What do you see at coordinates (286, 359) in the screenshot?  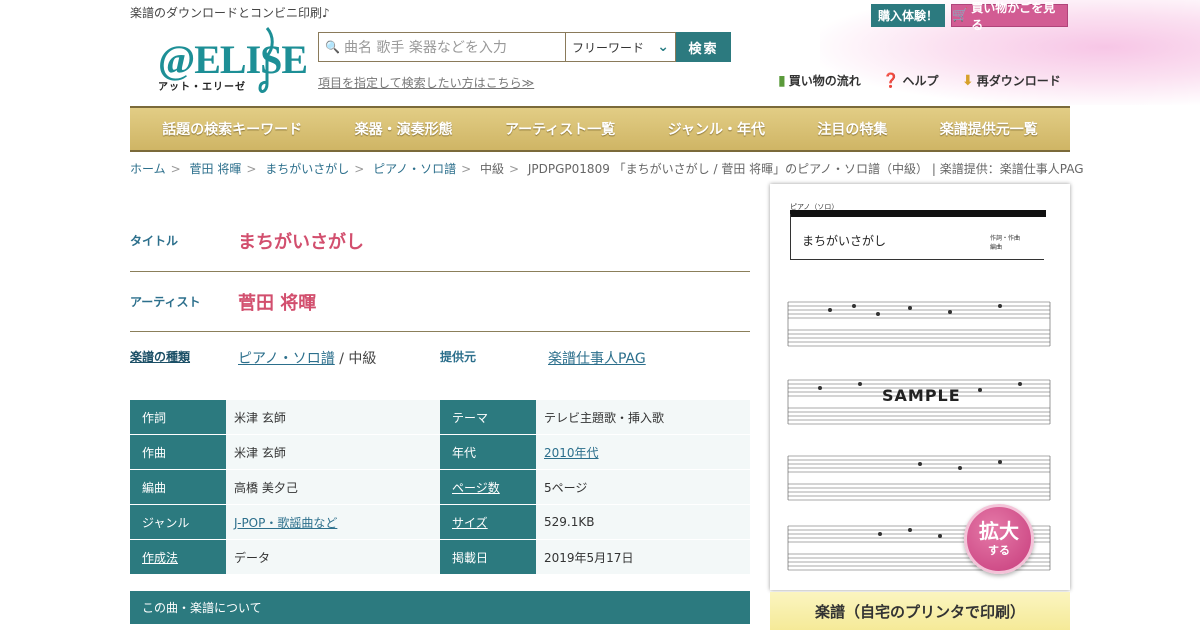 I see `score-type-link: ピアノ・ソロ譜` at bounding box center [286, 359].